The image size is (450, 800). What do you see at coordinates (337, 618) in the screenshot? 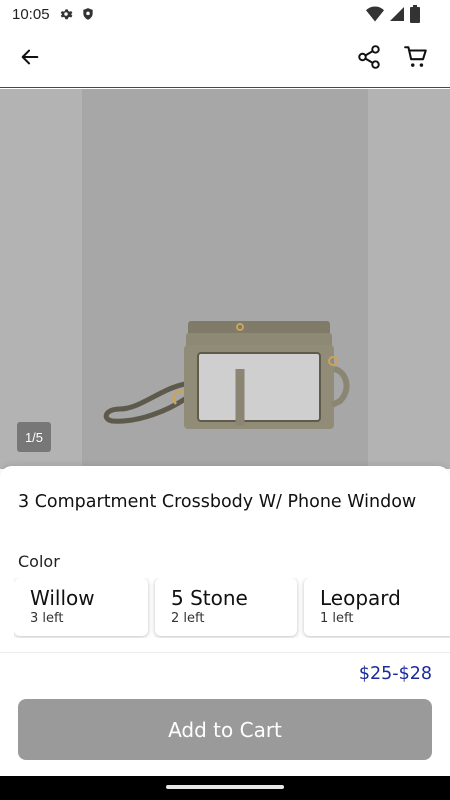
I see `color-option-stock: 1 left` at bounding box center [337, 618].